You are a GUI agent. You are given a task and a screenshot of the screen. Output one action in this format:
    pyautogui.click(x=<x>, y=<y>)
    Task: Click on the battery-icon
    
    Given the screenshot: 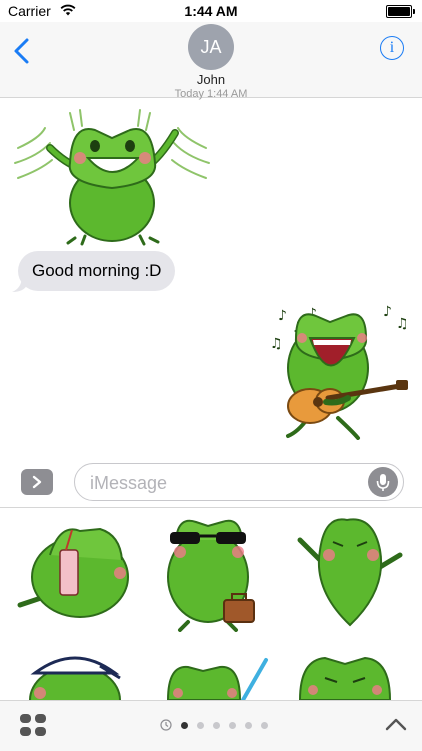 What is the action you would take?
    pyautogui.click(x=400, y=11)
    